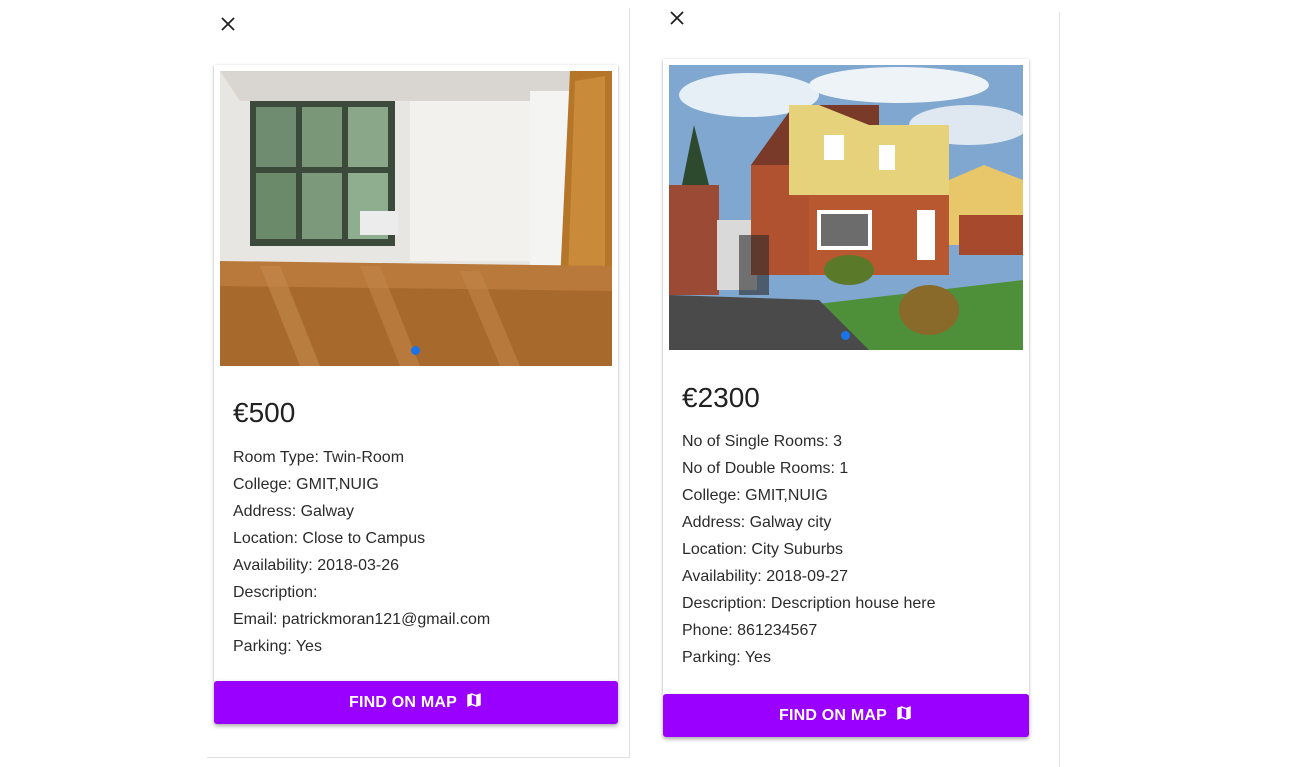 Image resolution: width=1312 pixels, height=767 pixels. What do you see at coordinates (416, 218) in the screenshot?
I see `room-interior-photo` at bounding box center [416, 218].